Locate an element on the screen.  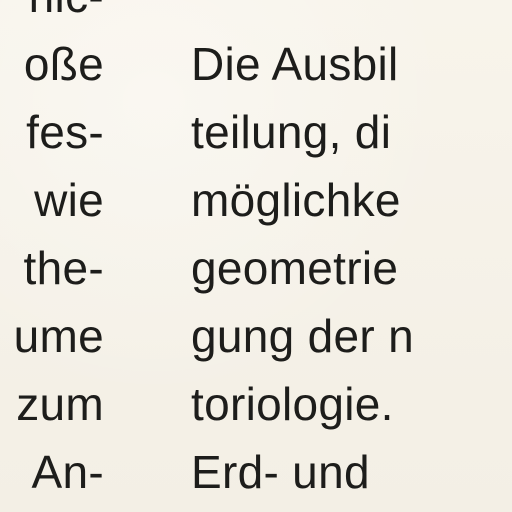
left-line-8: An- is located at coordinates (67, 472).